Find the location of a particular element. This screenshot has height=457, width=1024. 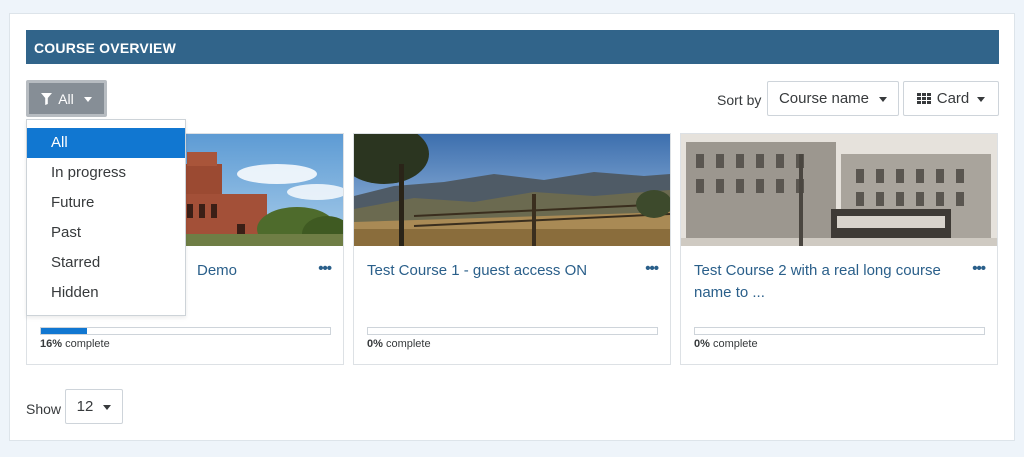

sort-dropdown-button: Course name is located at coordinates (833, 98).